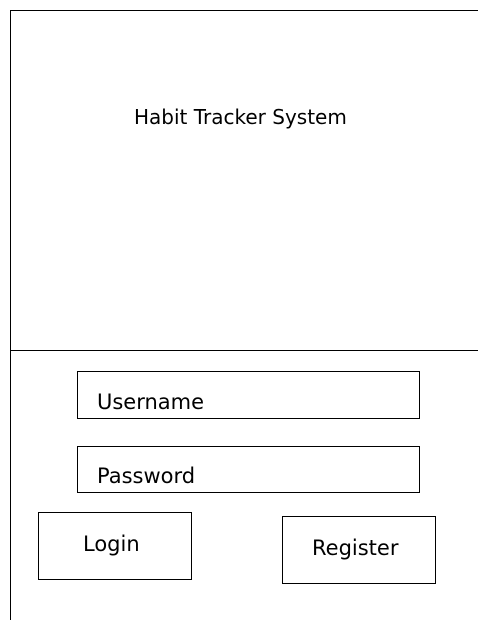  What do you see at coordinates (146, 476) in the screenshot?
I see `password-field-label: Password` at bounding box center [146, 476].